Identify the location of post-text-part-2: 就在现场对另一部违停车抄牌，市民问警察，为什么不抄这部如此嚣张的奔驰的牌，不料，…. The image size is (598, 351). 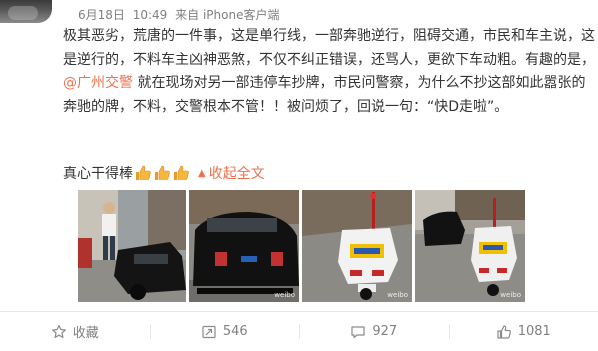
(324, 95).